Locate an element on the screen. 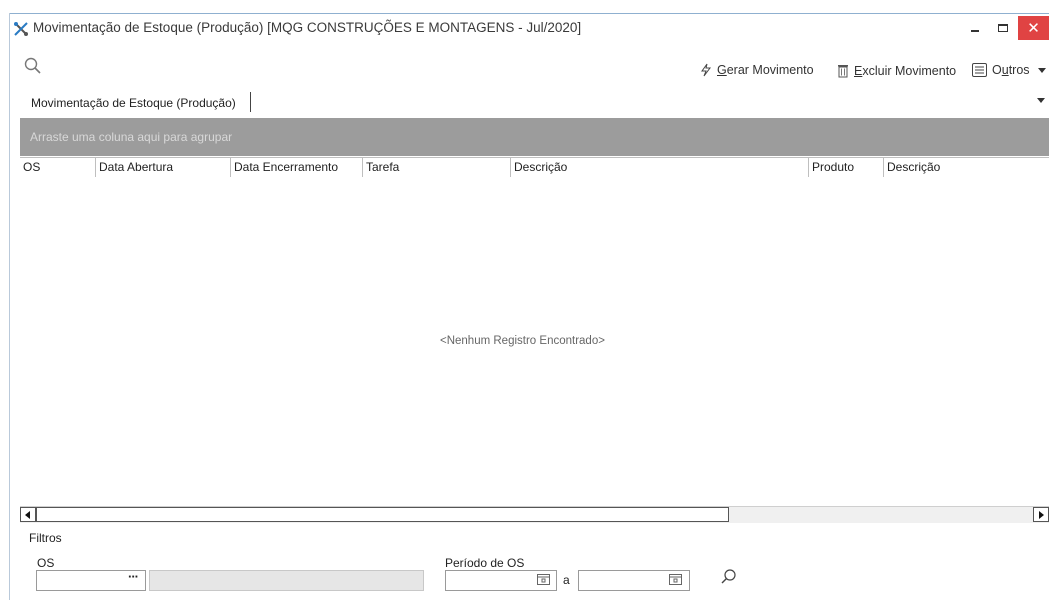 Image resolution: width=1049 pixels, height=600 pixels. column-header-descricao-produto: Descrição is located at coordinates (966, 167).